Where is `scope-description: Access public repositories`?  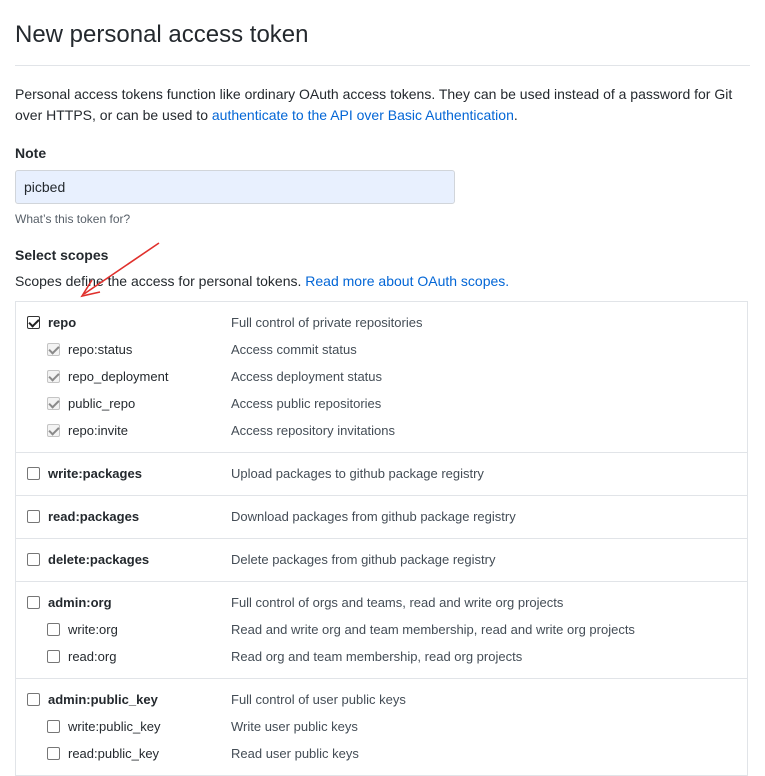
scope-description: Access public repositories is located at coordinates (306, 403).